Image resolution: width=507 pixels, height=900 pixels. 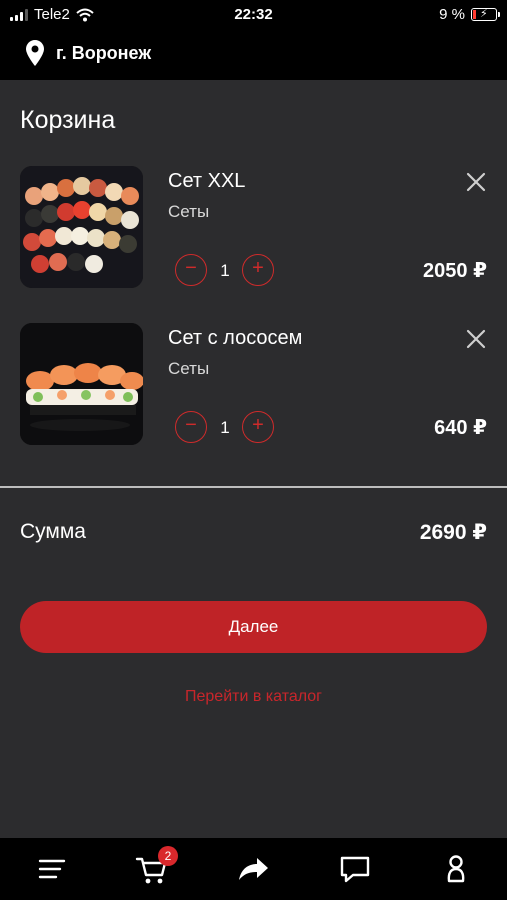 I want to click on city-name: г. Воронеж, so click(x=104, y=53).